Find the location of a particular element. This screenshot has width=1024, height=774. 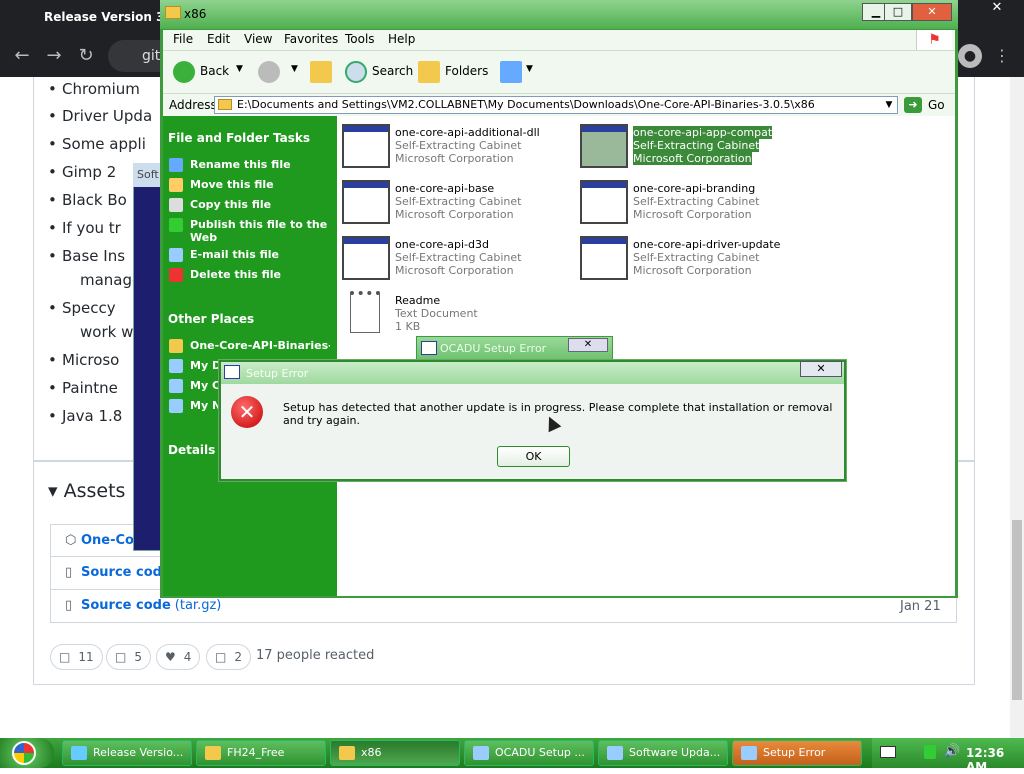

details-header: Details is located at coordinates (191, 450).